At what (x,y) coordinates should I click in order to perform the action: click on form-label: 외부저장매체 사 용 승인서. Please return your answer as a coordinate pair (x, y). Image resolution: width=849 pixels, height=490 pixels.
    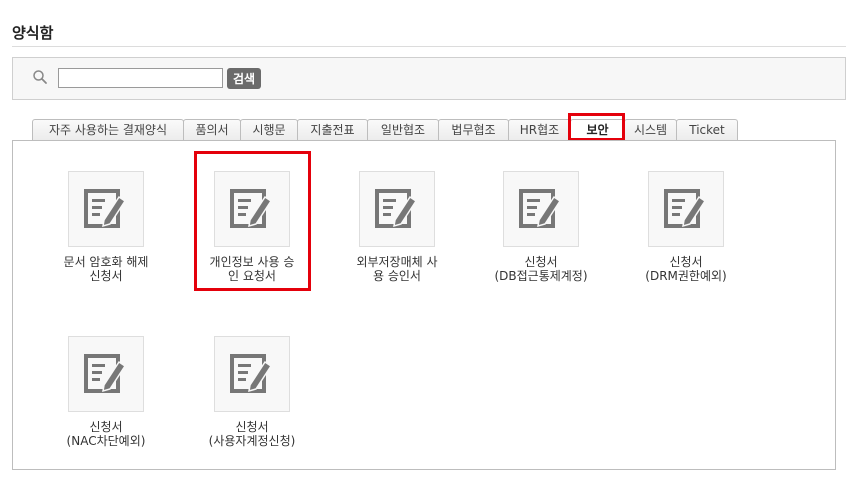
    Looking at the image, I should click on (397, 269).